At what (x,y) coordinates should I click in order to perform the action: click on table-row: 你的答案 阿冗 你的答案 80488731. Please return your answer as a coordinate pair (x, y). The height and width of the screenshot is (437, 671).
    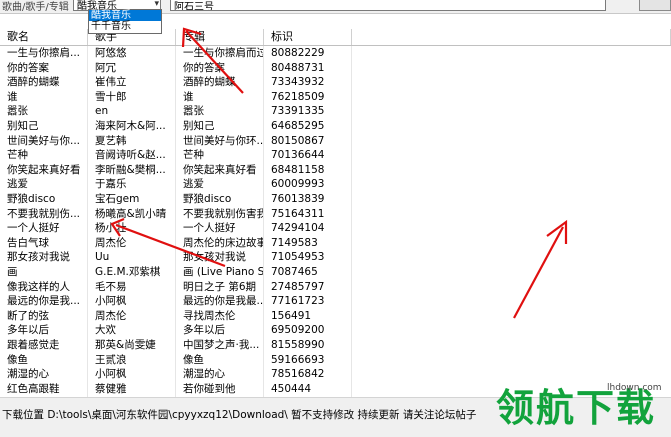
    Looking at the image, I should click on (335, 68).